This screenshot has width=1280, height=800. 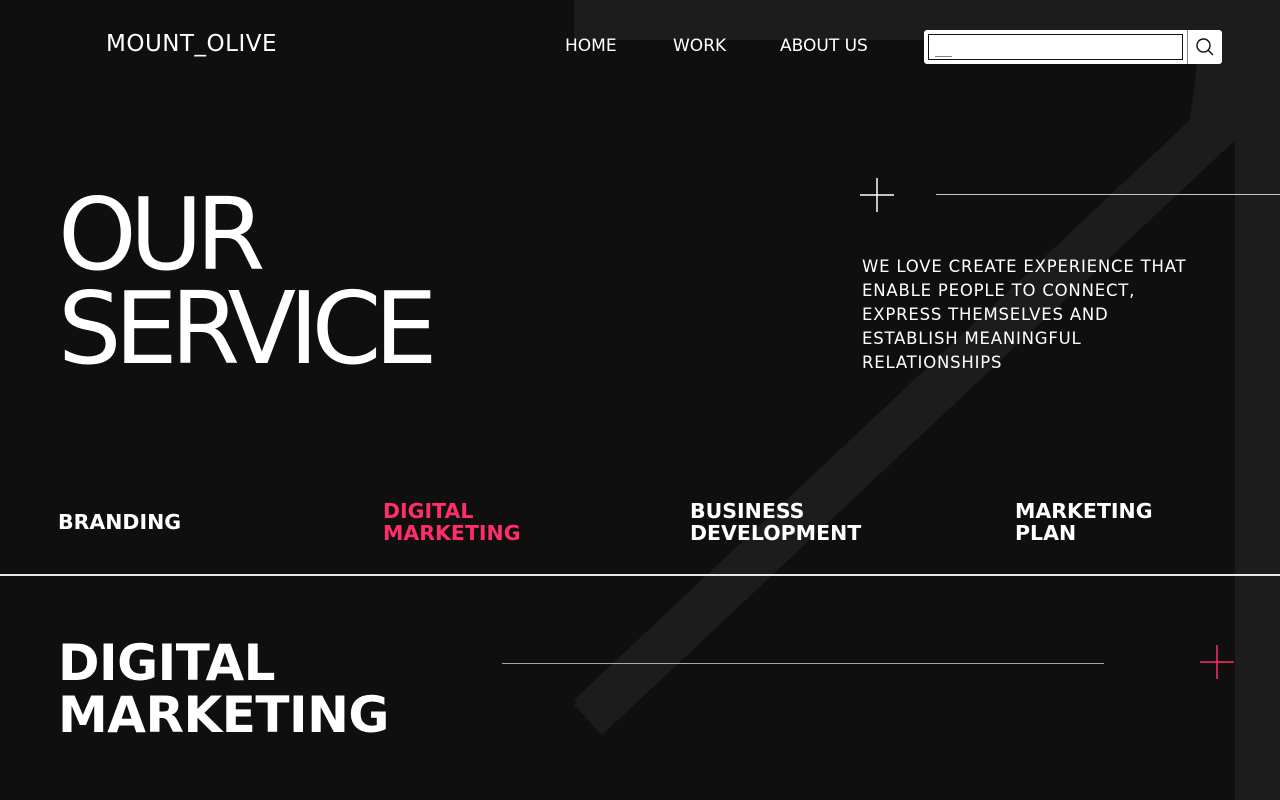 What do you see at coordinates (191, 44) in the screenshot?
I see `site-logo: MOUNT_OLIVE` at bounding box center [191, 44].